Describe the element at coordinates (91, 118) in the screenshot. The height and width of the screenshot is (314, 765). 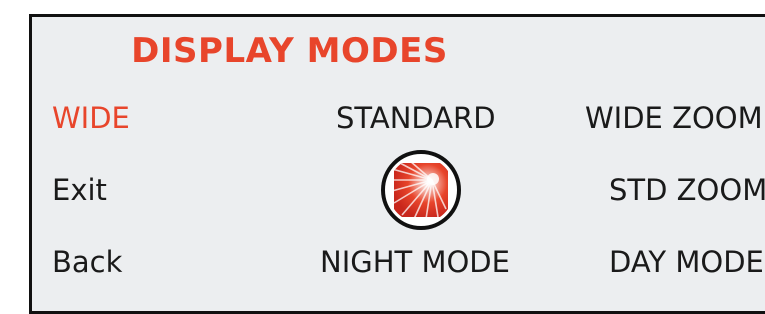
I see `wide-button: WIDE` at that location.